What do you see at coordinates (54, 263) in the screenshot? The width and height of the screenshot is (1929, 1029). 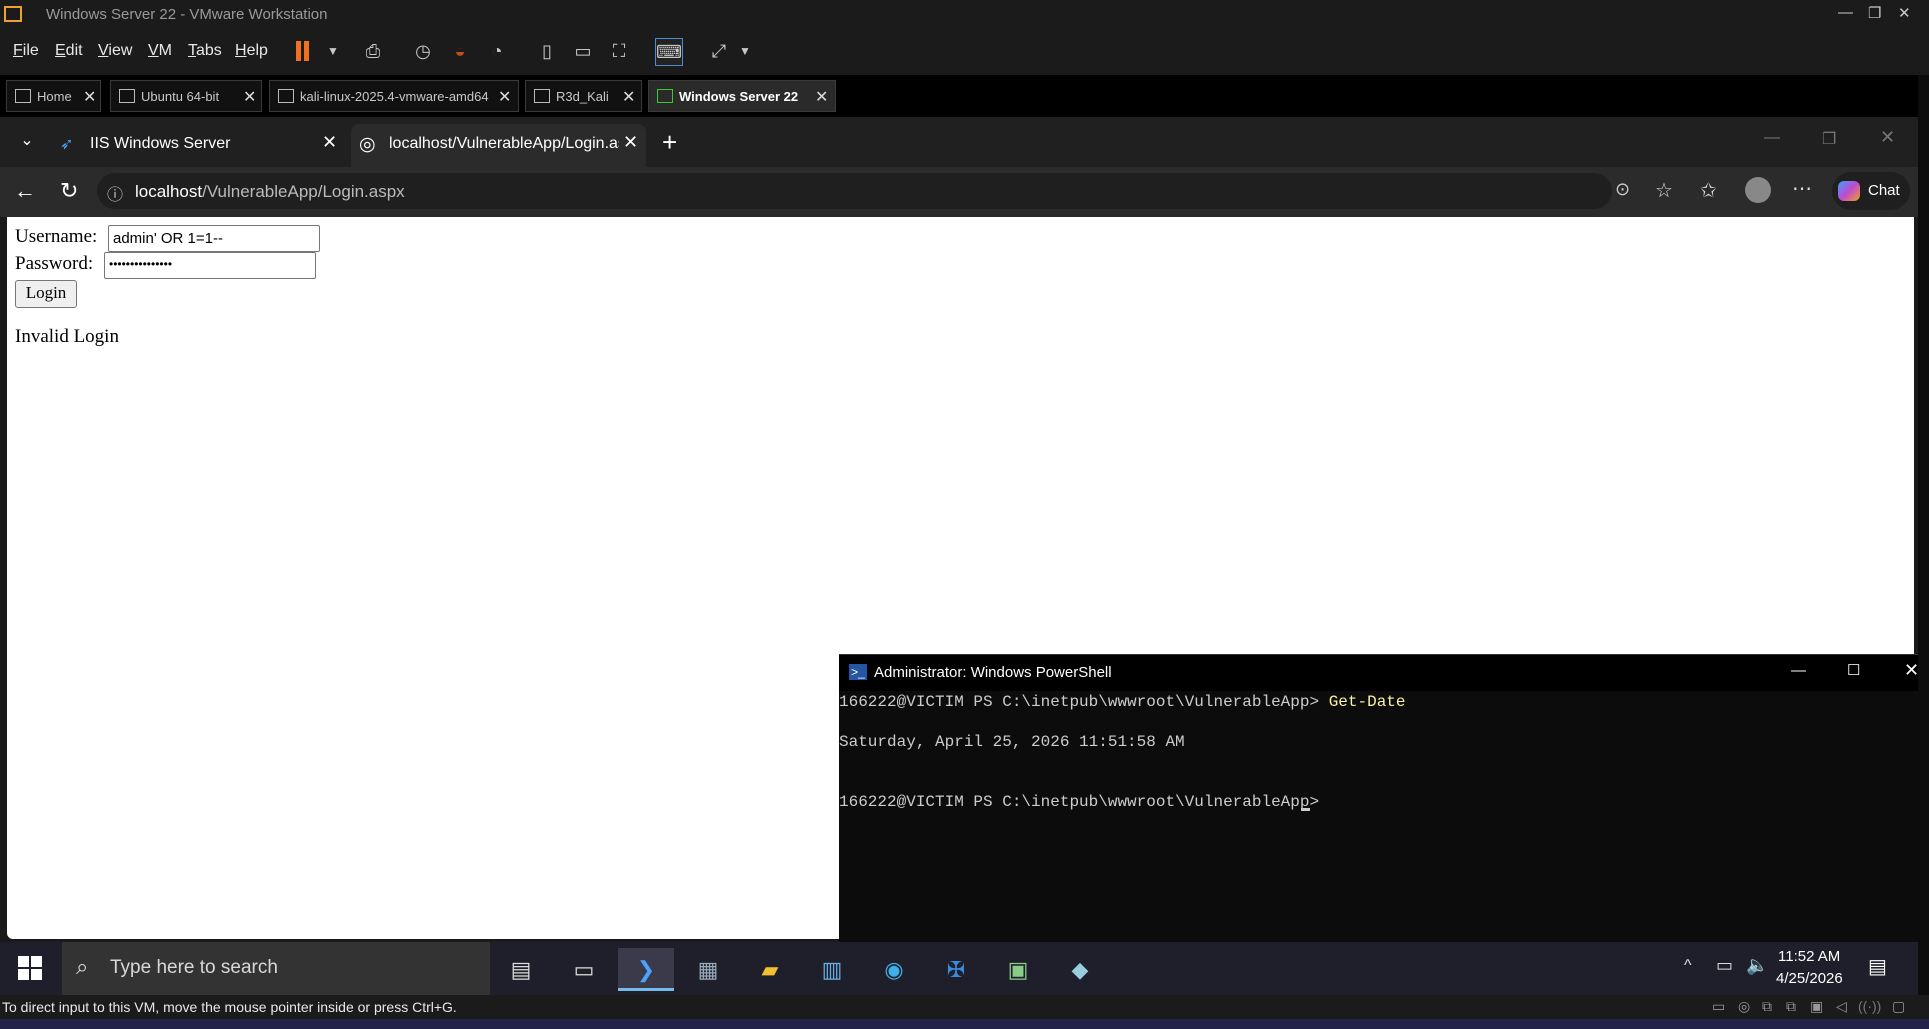 I see `password-label: Password:` at bounding box center [54, 263].